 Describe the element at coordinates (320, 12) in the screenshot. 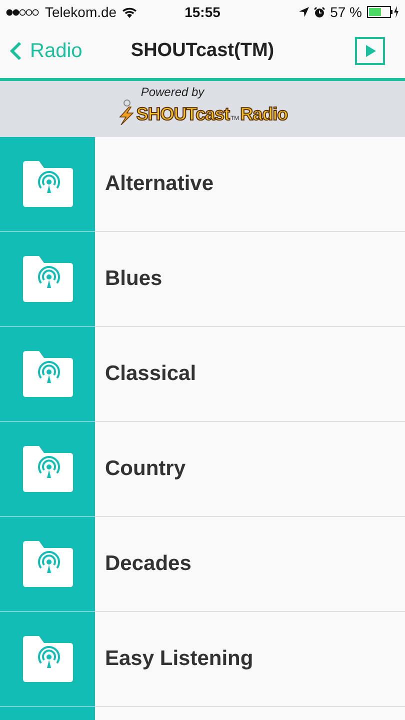

I see `alarm-clock-icon` at that location.